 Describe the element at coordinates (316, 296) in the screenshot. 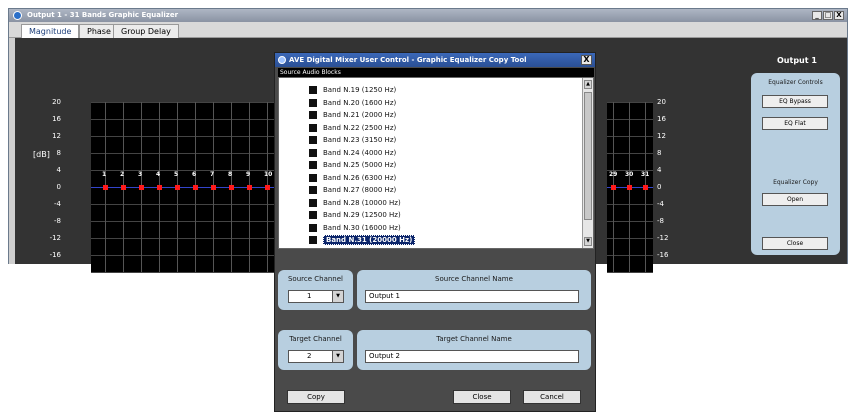

I see `source-channel-select: 1 ▼` at that location.